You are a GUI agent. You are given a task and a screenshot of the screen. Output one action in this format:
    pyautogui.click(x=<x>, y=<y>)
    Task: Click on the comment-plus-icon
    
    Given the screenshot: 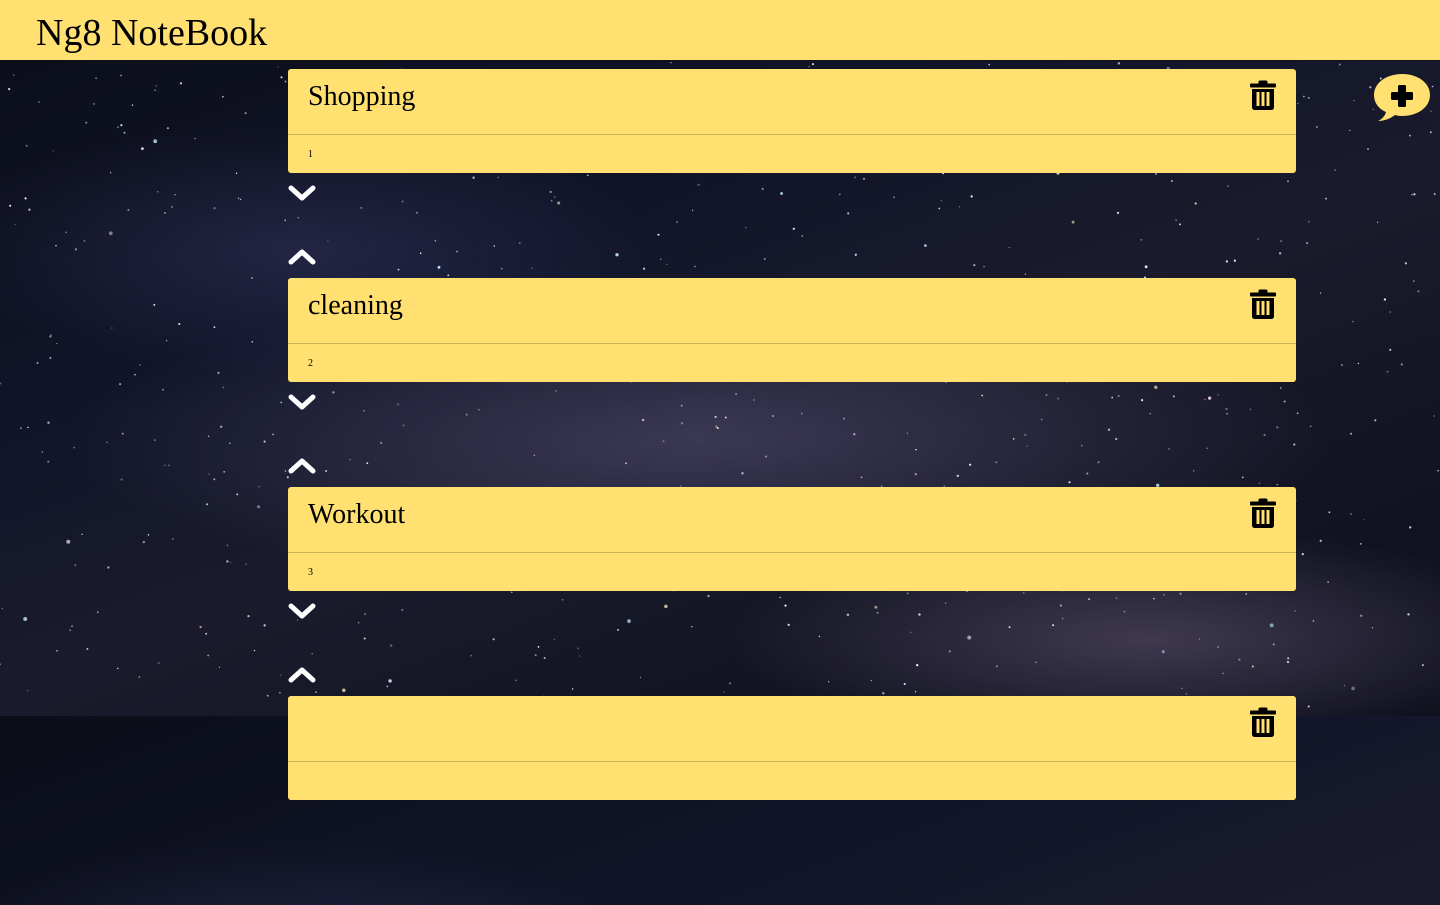 What is the action you would take?
    pyautogui.click(x=1402, y=97)
    